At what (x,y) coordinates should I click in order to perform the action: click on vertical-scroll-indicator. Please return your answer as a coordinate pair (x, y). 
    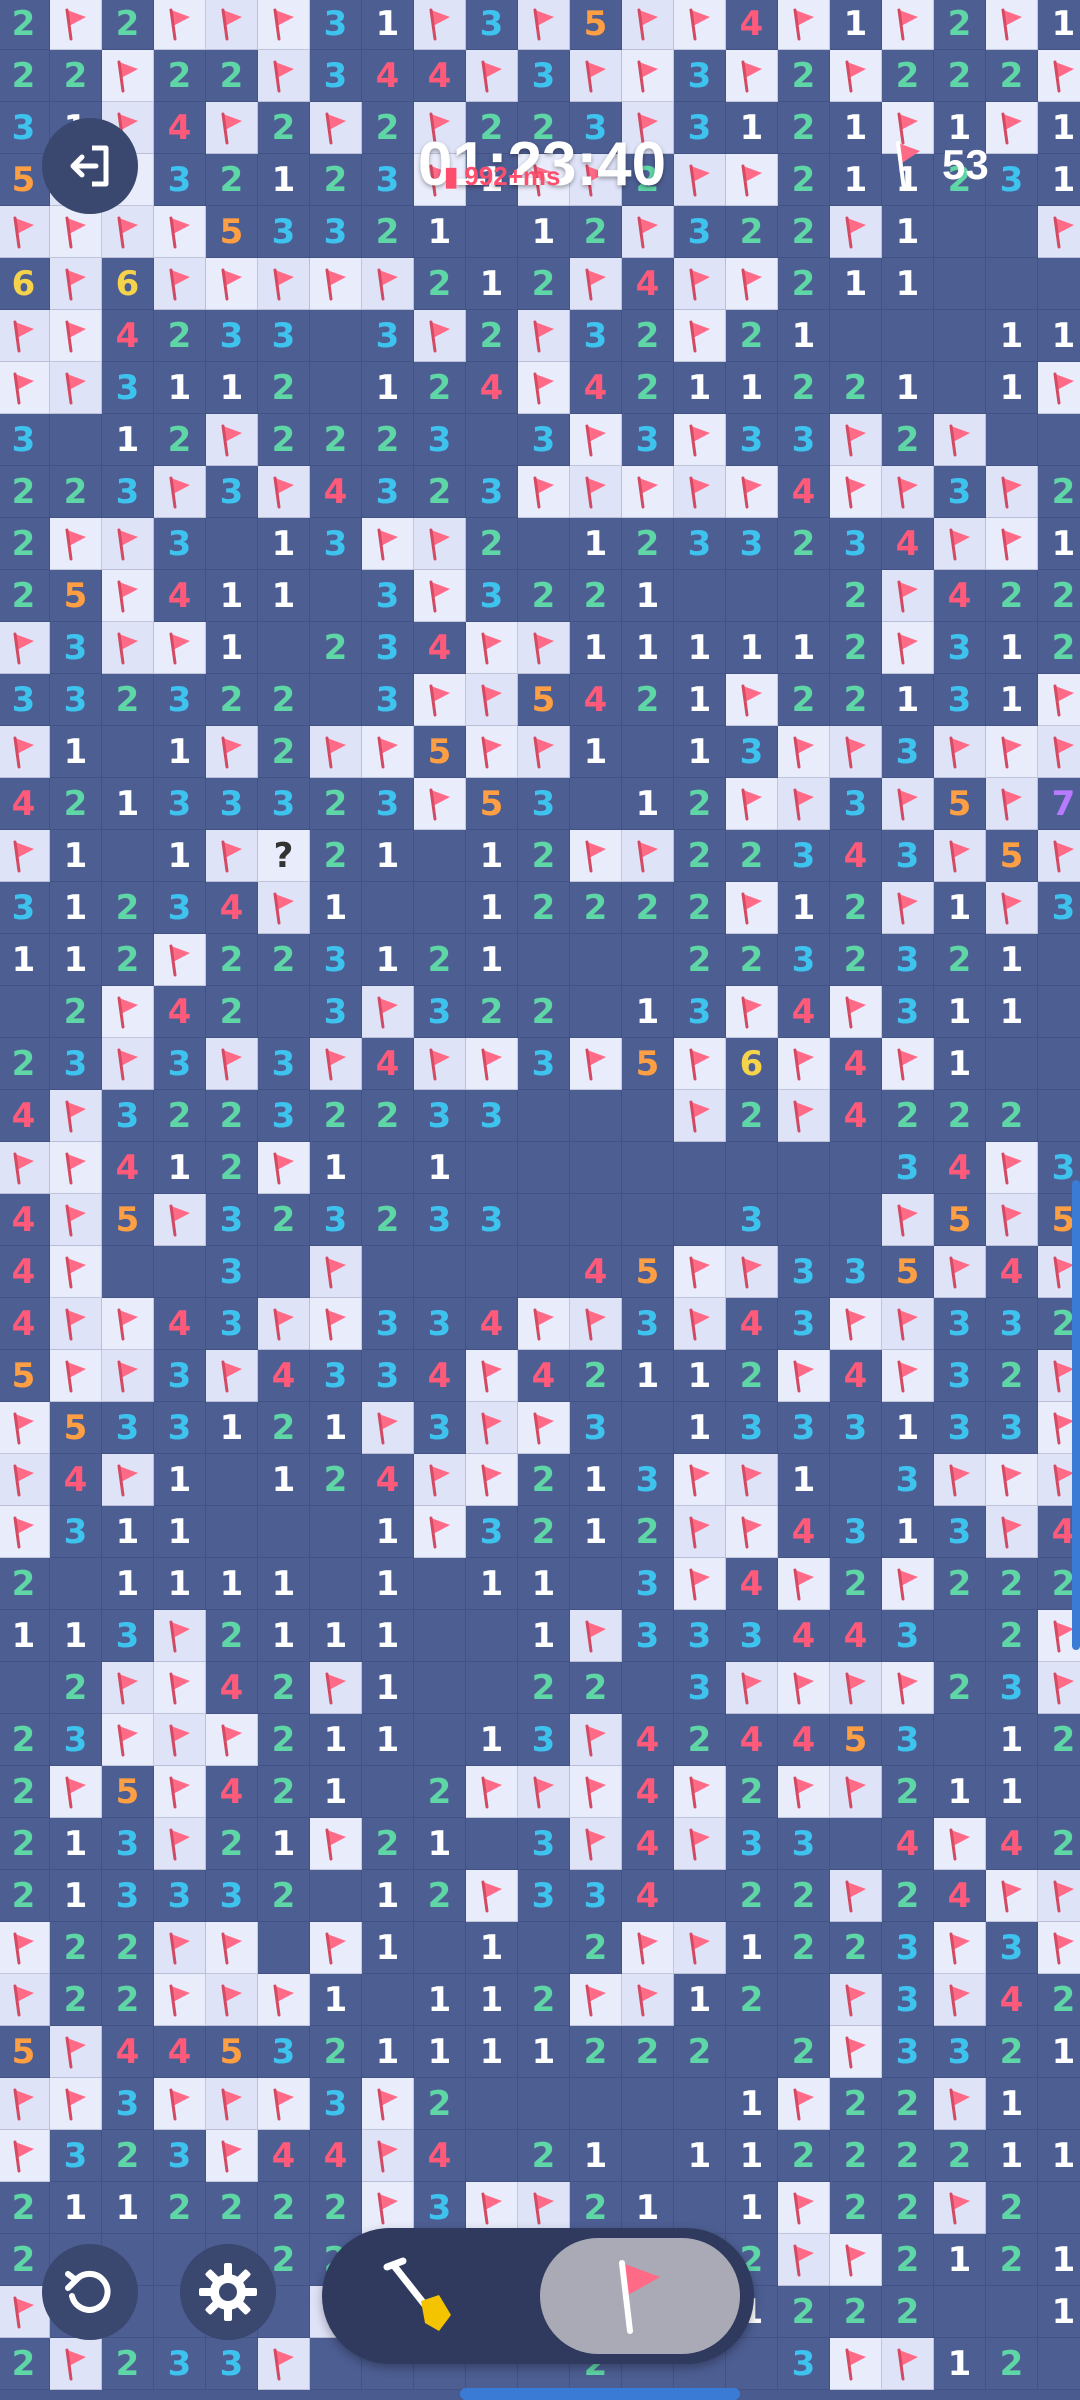
    Looking at the image, I should click on (1076, 1415).